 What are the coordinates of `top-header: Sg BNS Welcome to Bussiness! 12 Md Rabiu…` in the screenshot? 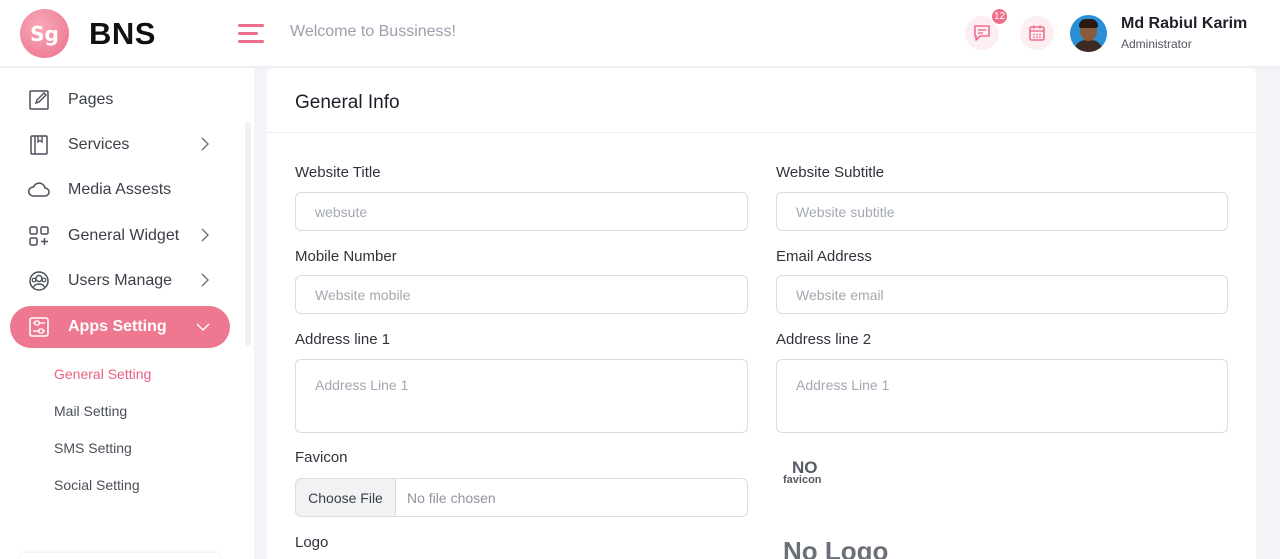 It's located at (640, 33).